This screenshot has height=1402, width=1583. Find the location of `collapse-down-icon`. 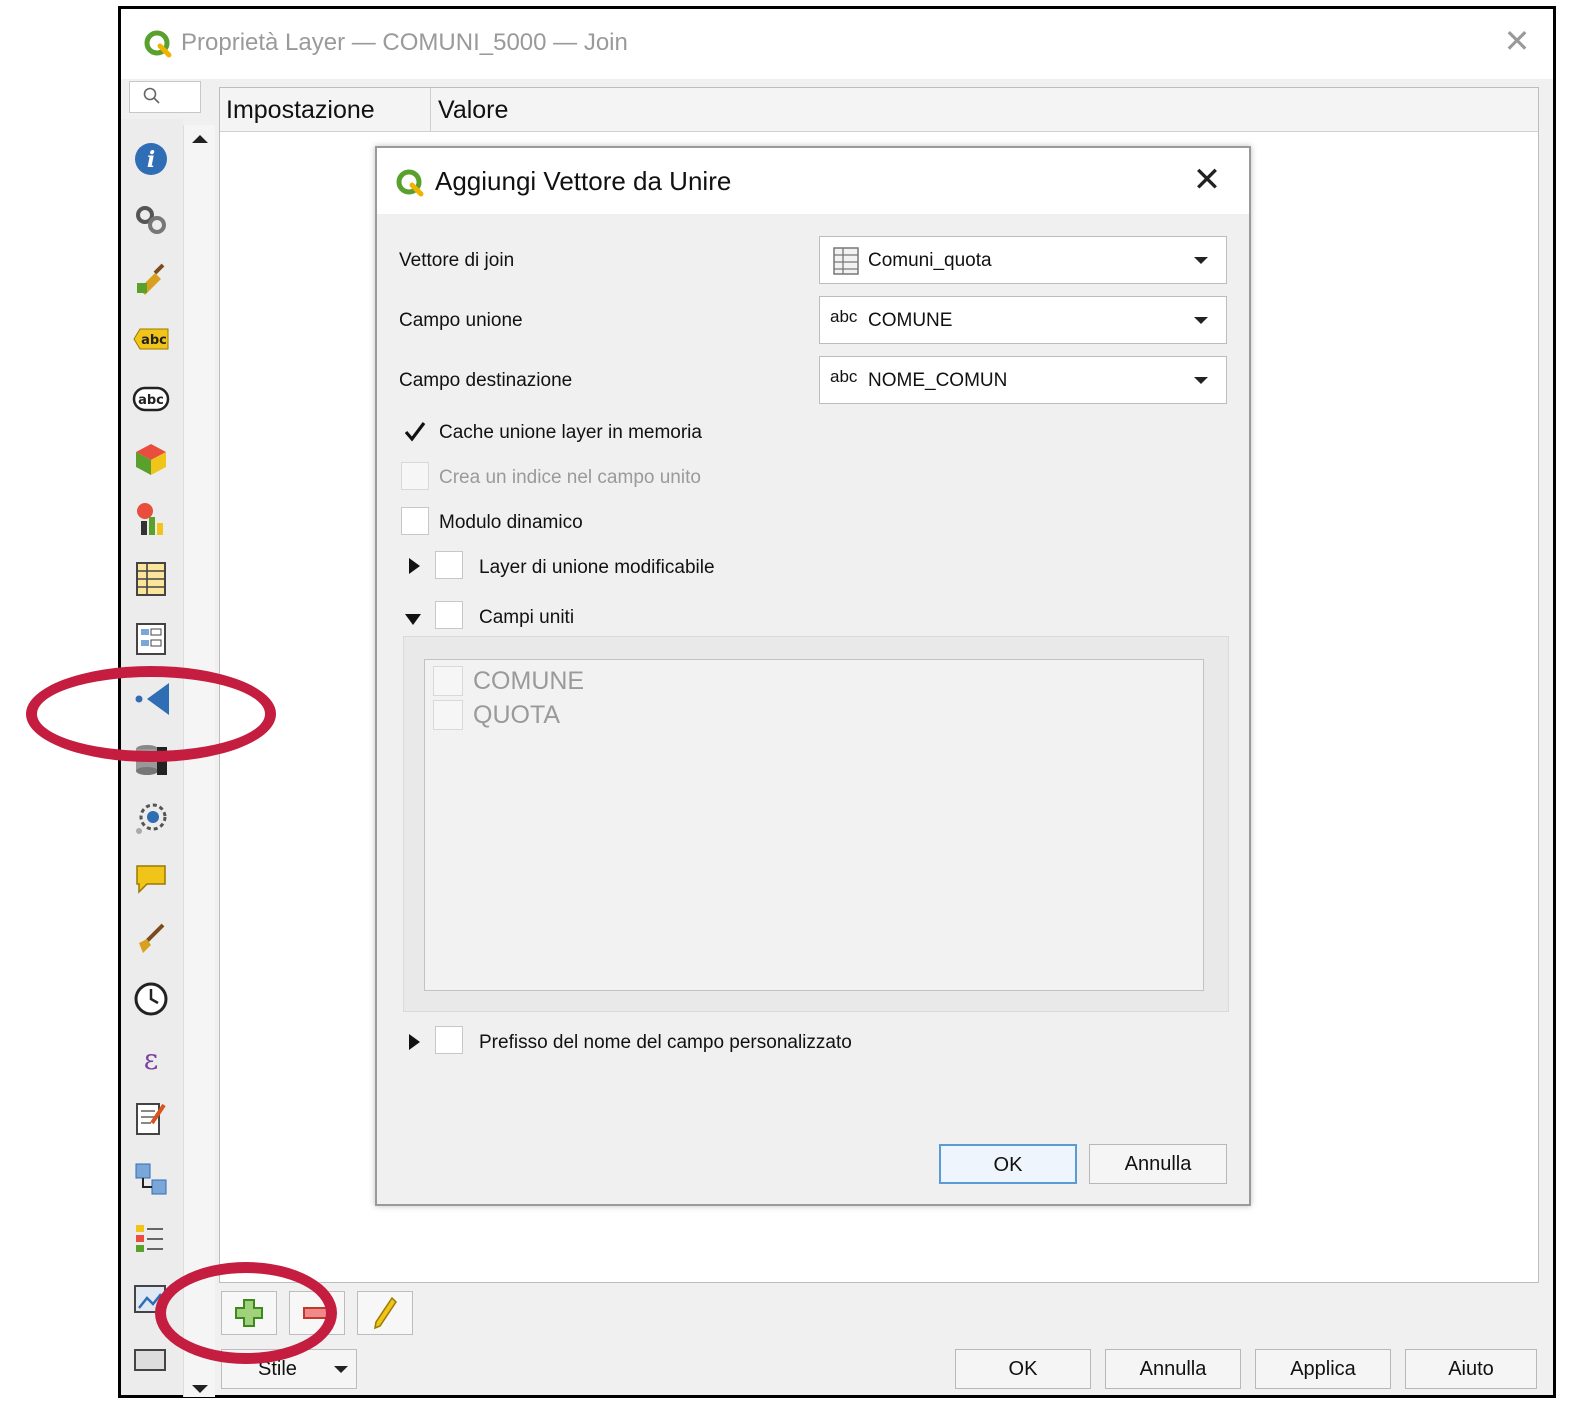

collapse-down-icon is located at coordinates (413, 619).